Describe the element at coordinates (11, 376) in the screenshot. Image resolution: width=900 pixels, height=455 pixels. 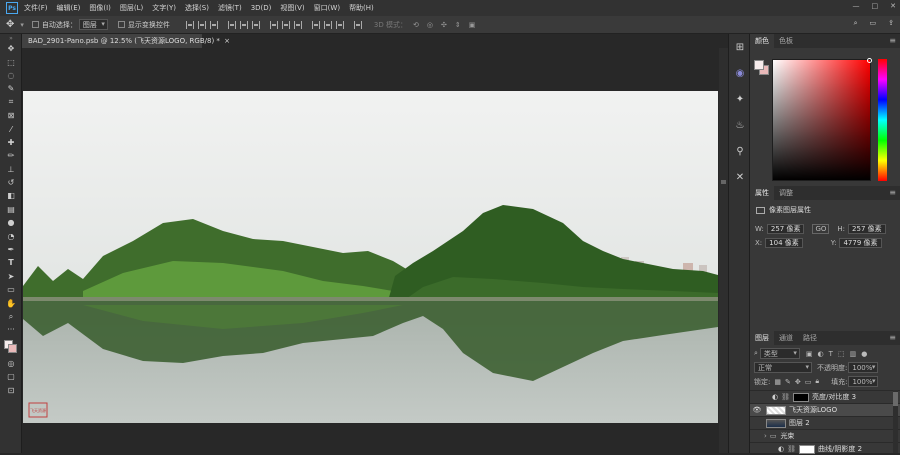
I see `screen-mode-icon: ▢` at that location.